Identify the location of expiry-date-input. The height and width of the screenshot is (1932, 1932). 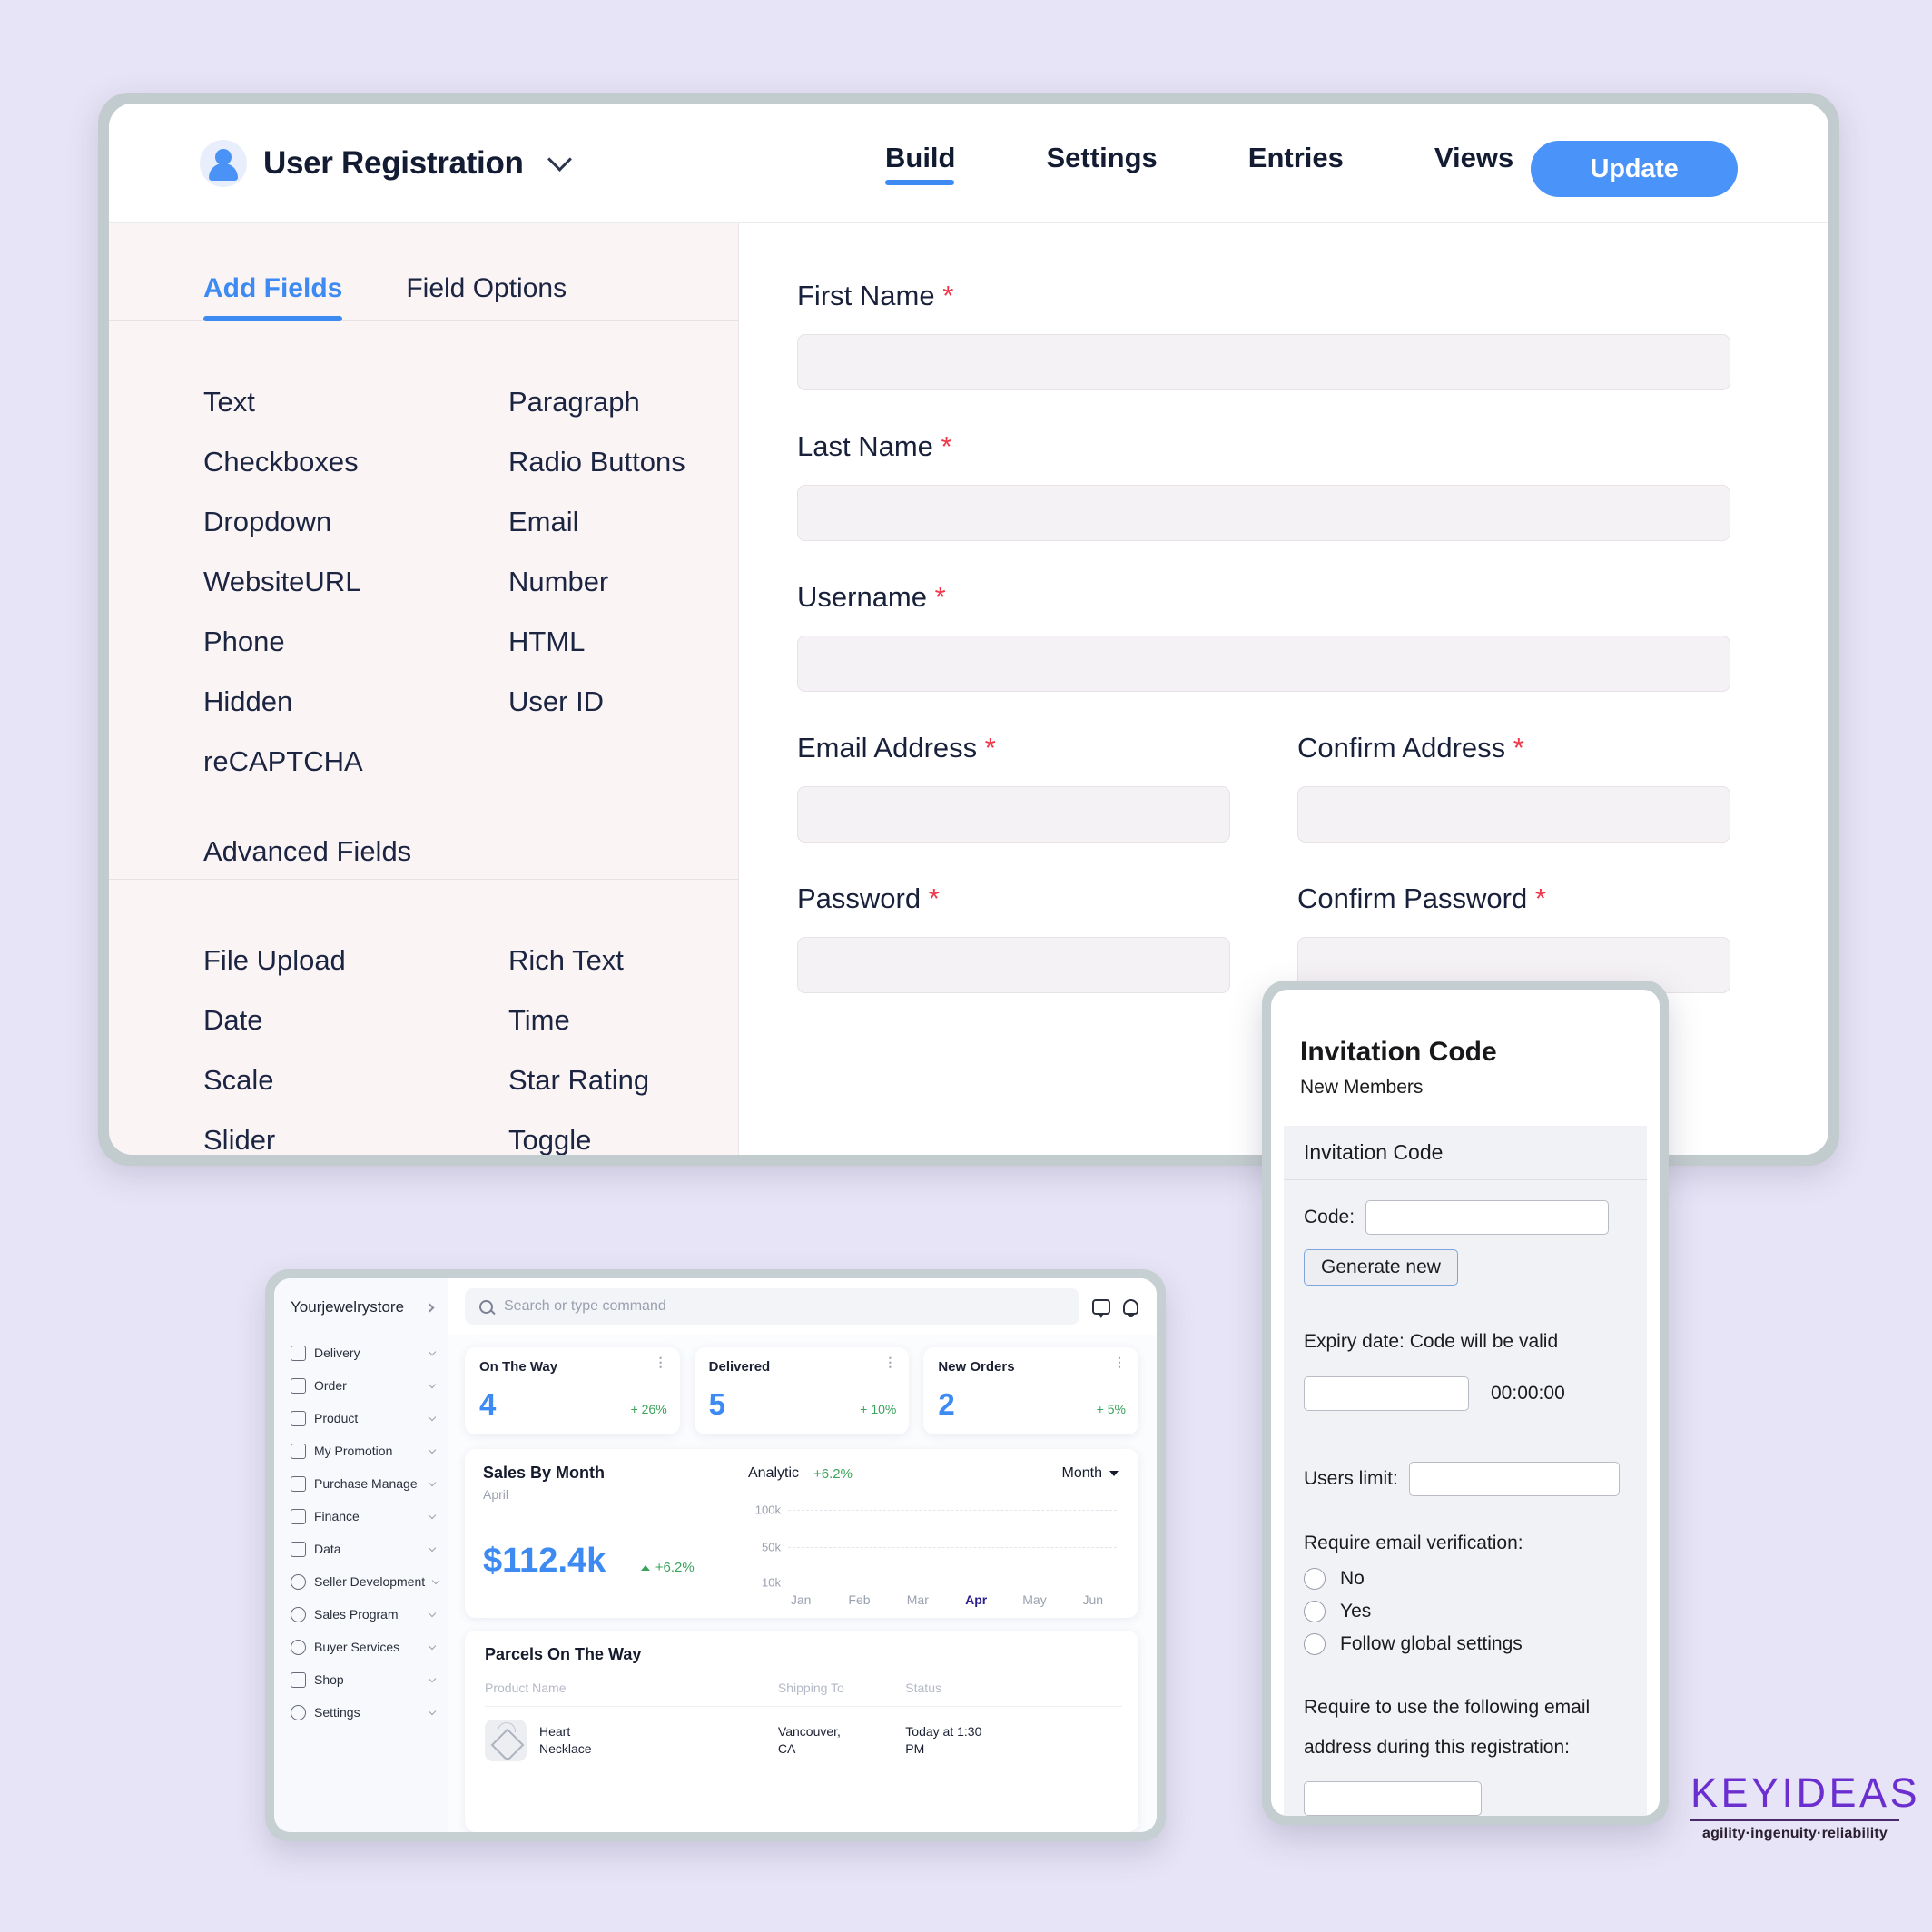
(1386, 1393).